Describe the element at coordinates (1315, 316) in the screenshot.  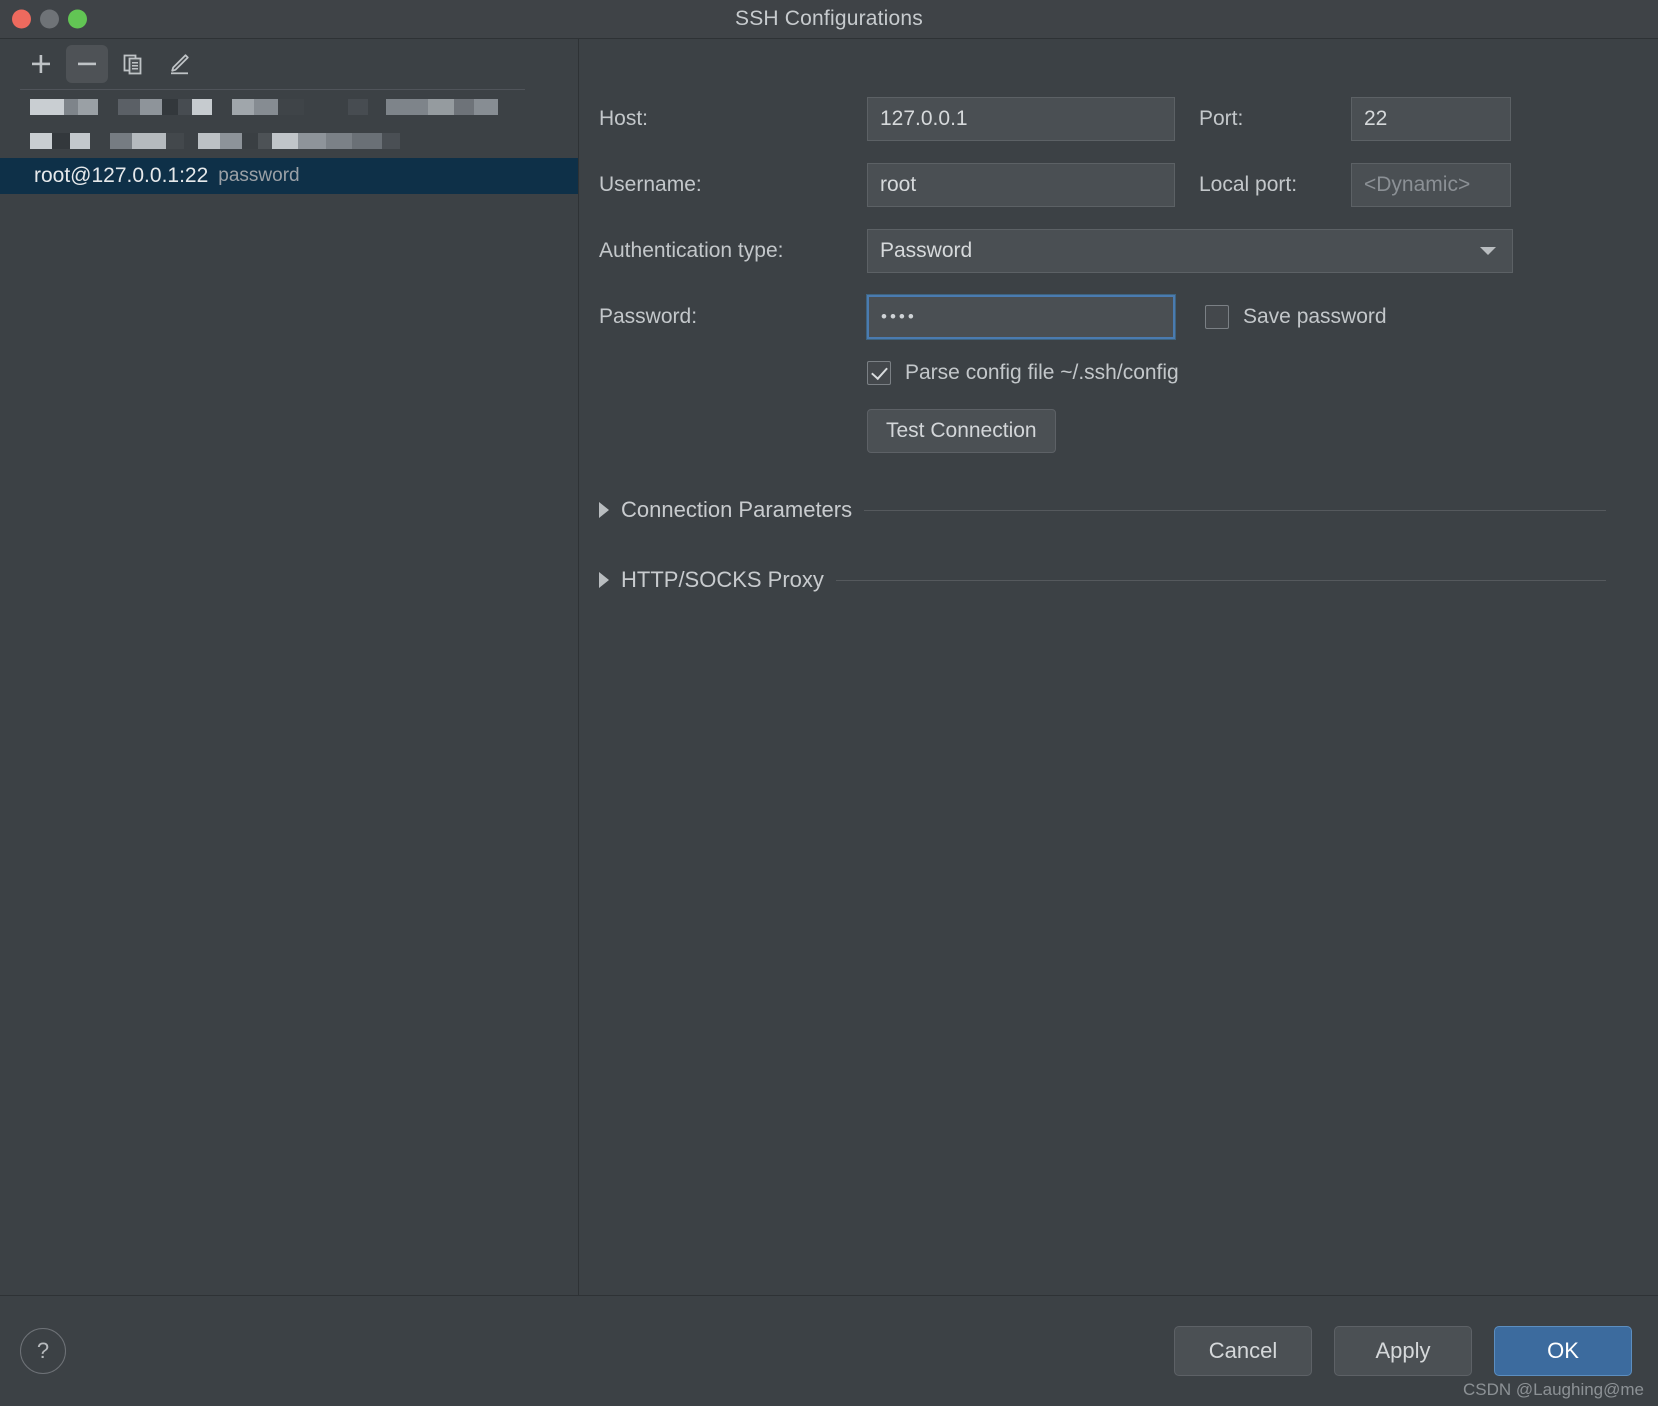
I see `save-password-label: Save password` at that location.